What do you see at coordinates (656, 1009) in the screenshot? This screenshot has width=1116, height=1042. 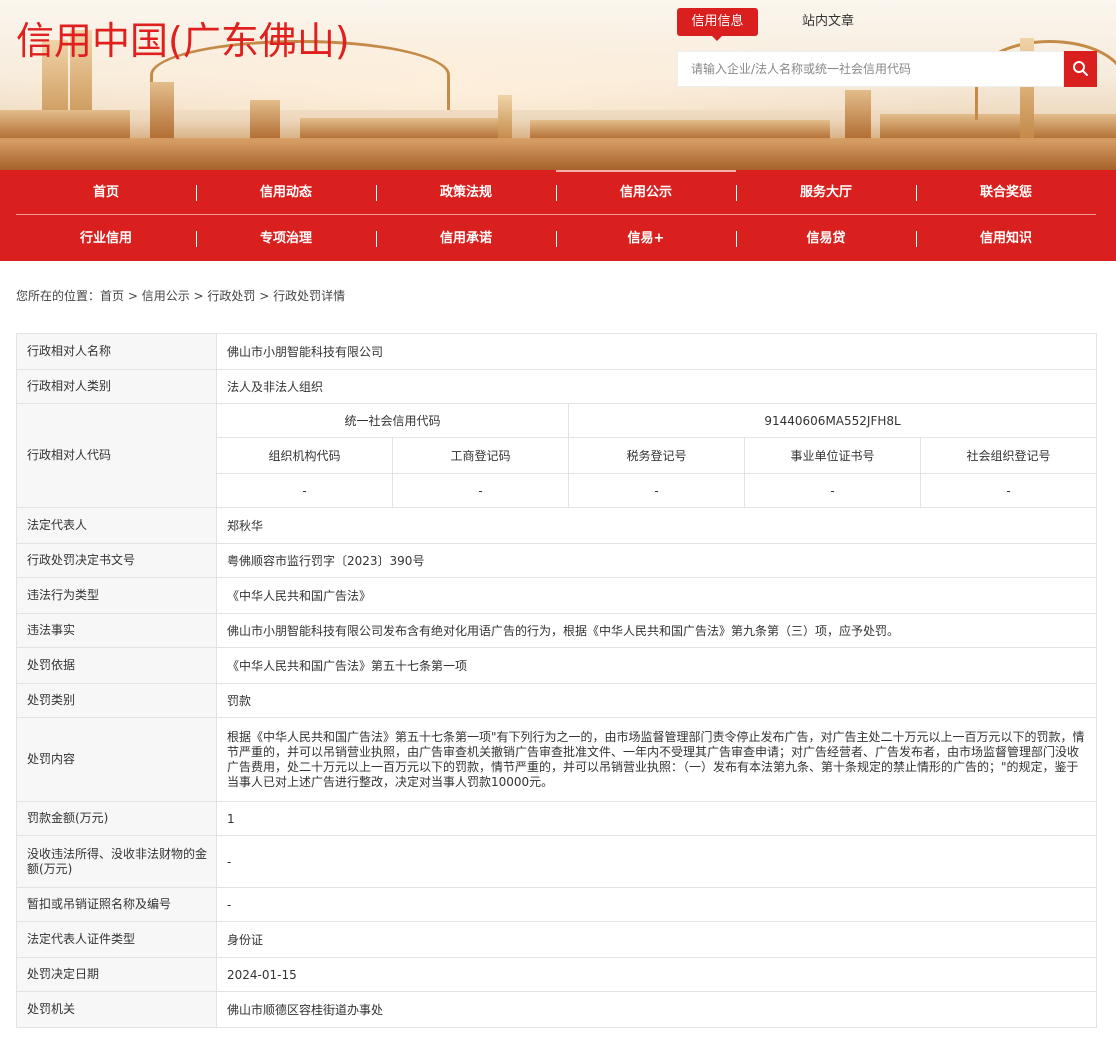 I see `authority-value: 佛山市顺德区容桂街道办事处` at bounding box center [656, 1009].